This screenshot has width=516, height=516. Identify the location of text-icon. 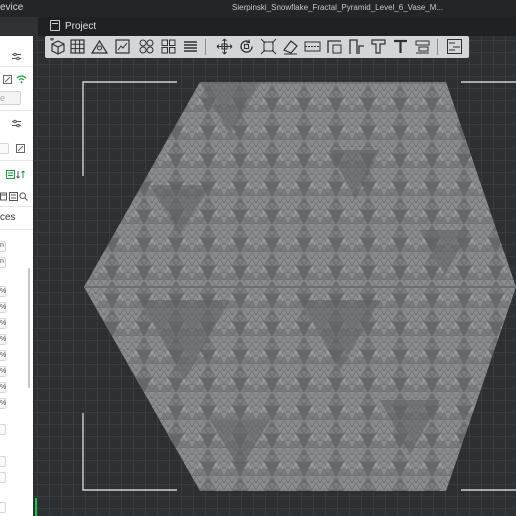
(400, 46).